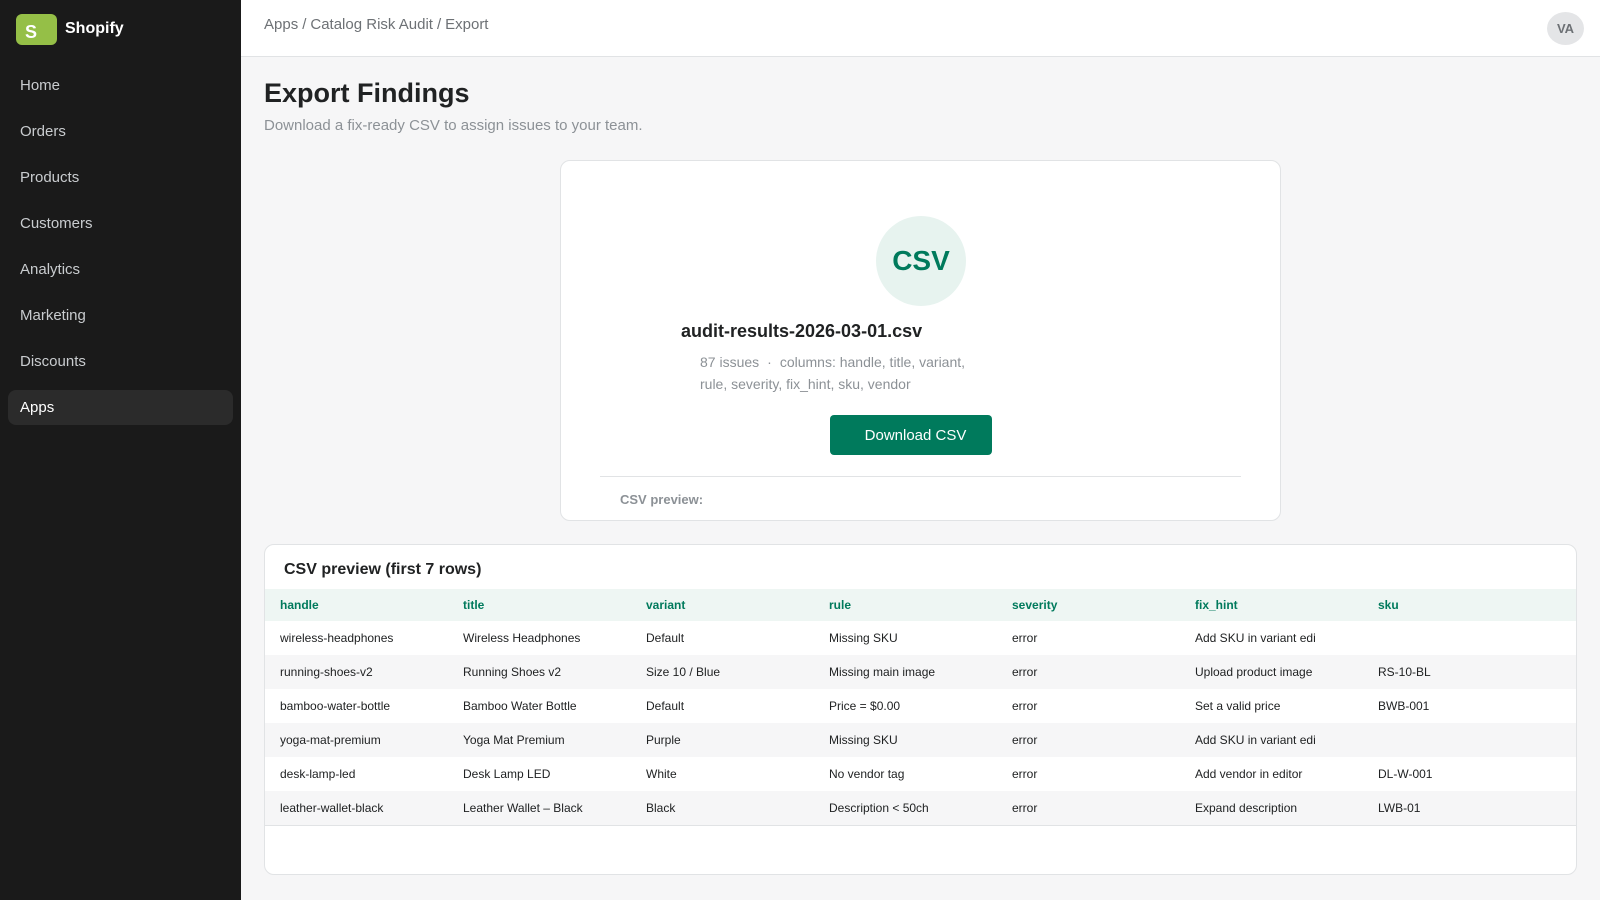 The height and width of the screenshot is (900, 1600). What do you see at coordinates (1271, 605) in the screenshot?
I see `column-header: fix_hint` at bounding box center [1271, 605].